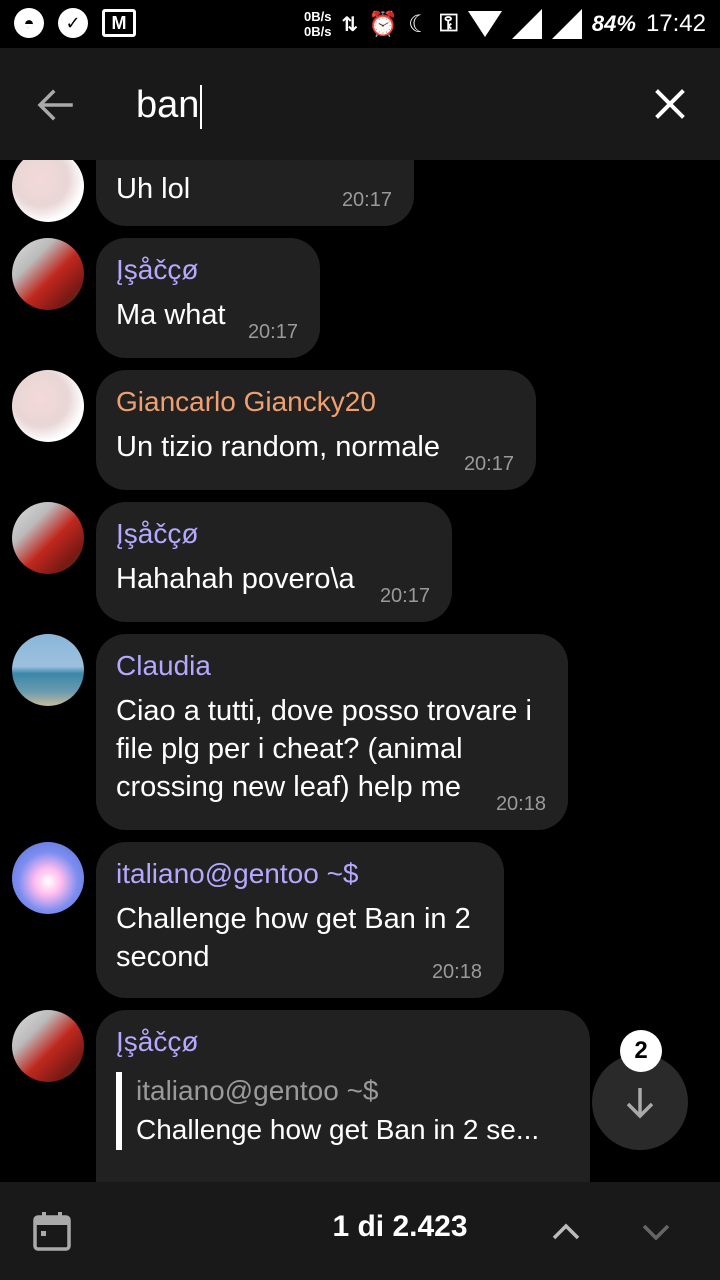 The image size is (720, 1280). What do you see at coordinates (332, 666) in the screenshot?
I see `sender-name: Claudia` at bounding box center [332, 666].